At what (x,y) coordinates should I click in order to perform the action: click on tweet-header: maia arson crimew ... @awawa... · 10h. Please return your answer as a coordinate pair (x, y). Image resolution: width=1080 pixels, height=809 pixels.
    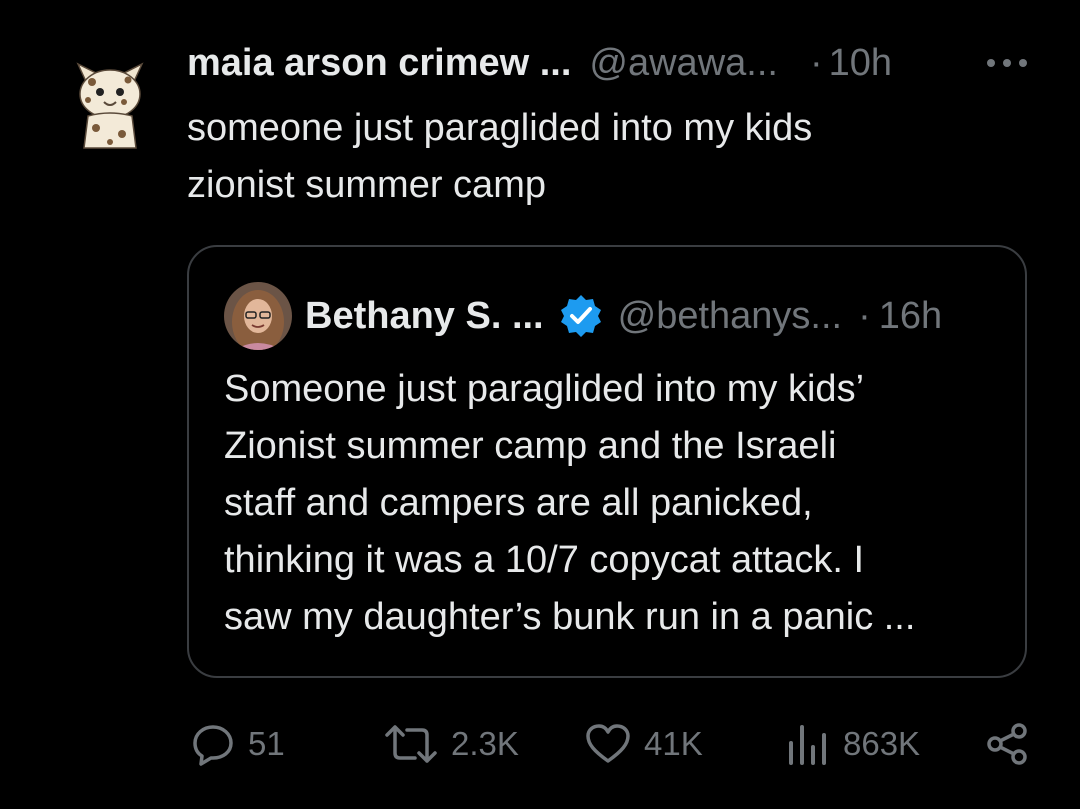
    Looking at the image, I should click on (612, 63).